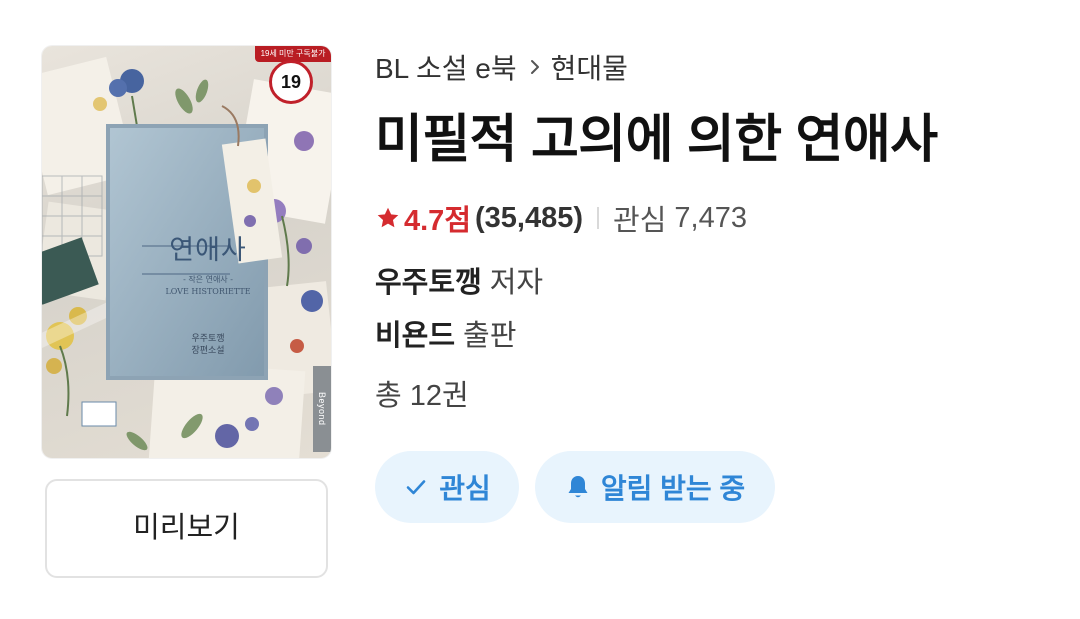 Image resolution: width=1080 pixels, height=619 pixels. What do you see at coordinates (208, 344) in the screenshot?
I see `cover-art-author: 우주토깽 장편소설` at bounding box center [208, 344].